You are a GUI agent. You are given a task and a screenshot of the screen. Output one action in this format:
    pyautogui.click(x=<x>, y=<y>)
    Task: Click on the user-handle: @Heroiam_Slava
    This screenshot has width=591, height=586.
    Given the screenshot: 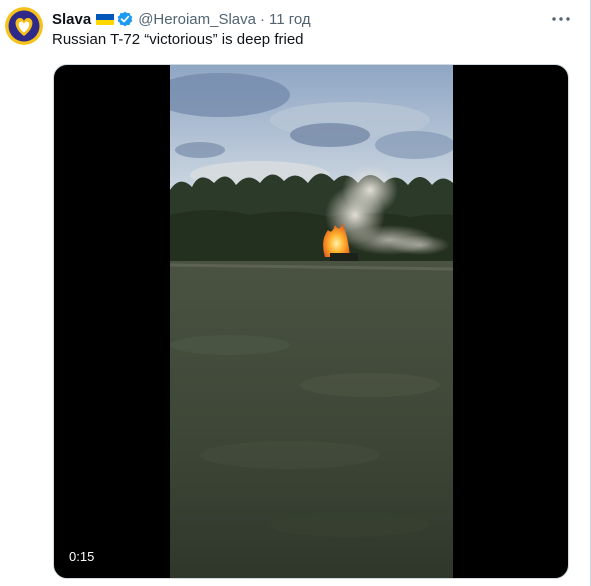 What is the action you would take?
    pyautogui.click(x=197, y=19)
    